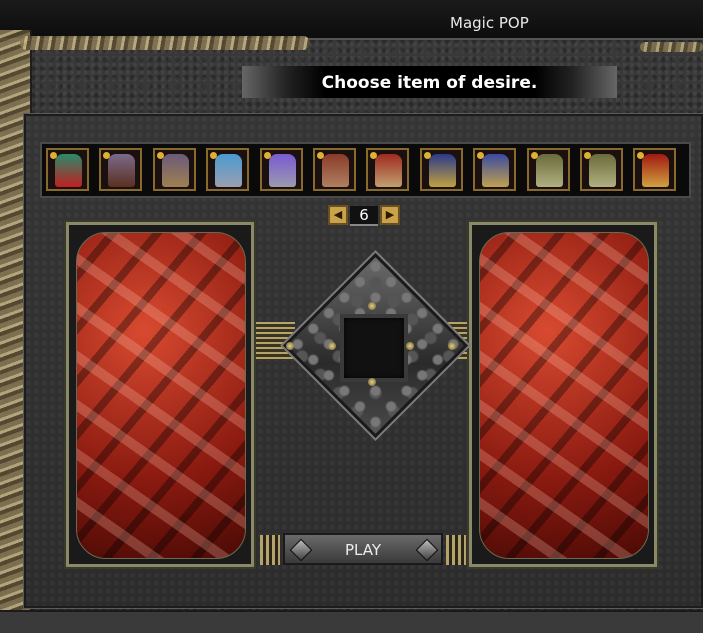 Image resolution: width=703 pixels, height=633 pixels. I want to click on instruction-text: Choose item of desire., so click(429, 83).